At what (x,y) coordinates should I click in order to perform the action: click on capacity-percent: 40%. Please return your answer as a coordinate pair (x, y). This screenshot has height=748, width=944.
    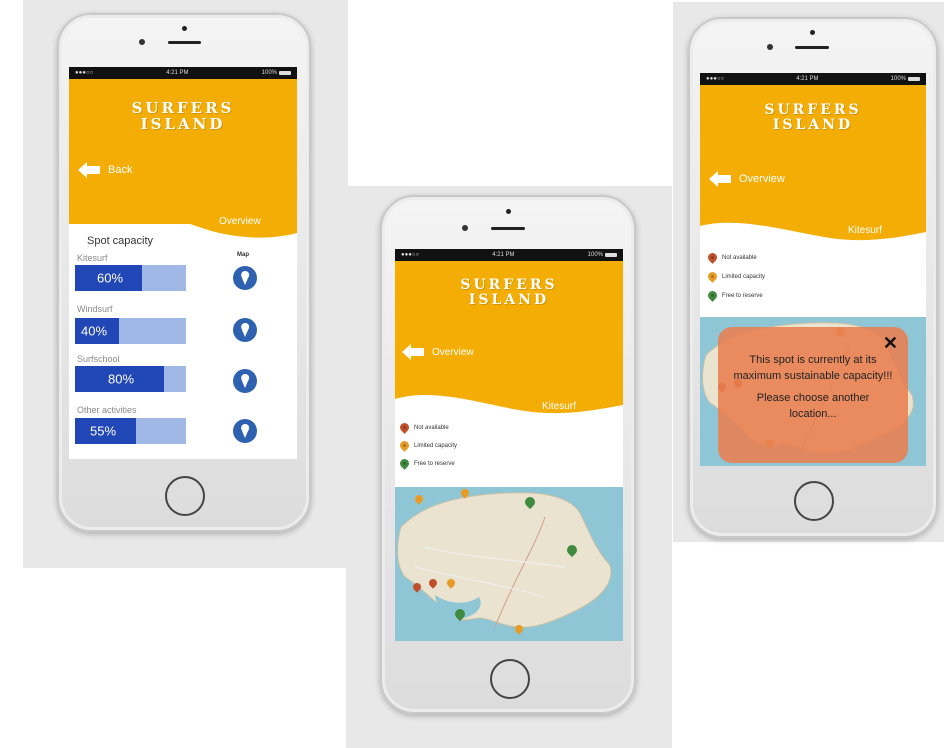
    Looking at the image, I should click on (94, 331).